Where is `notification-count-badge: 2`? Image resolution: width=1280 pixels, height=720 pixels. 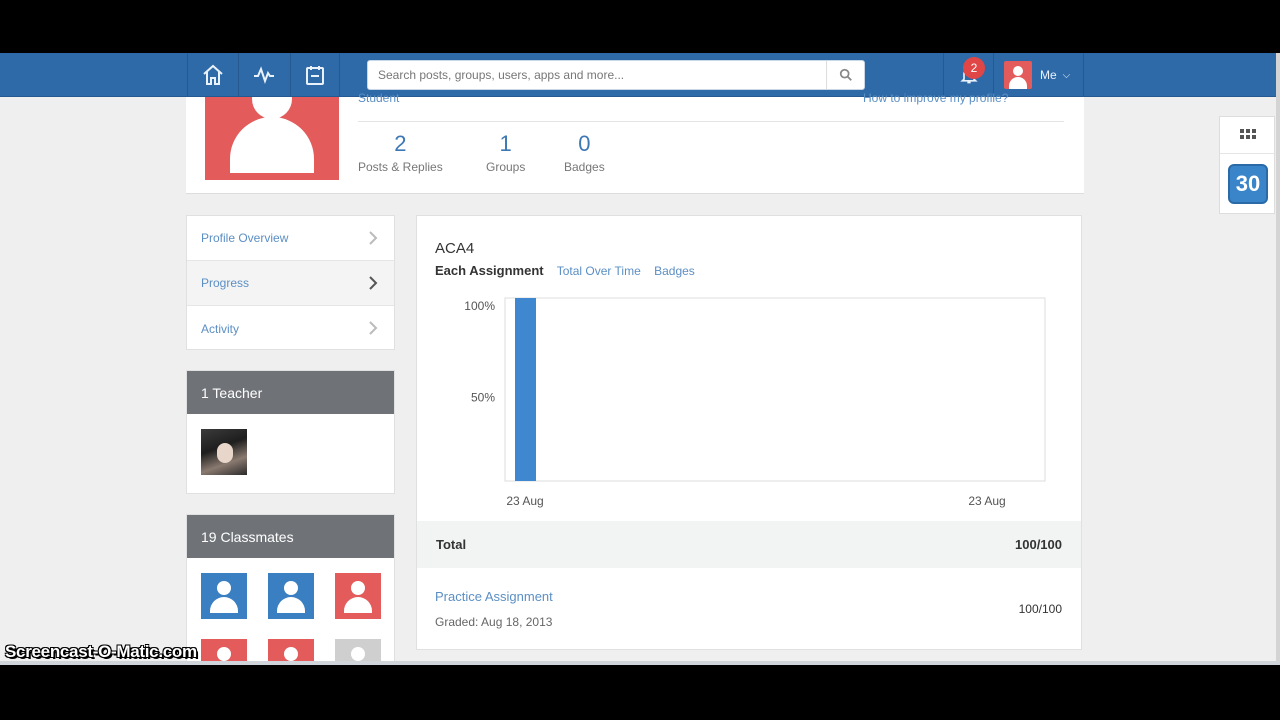
notification-count-badge: 2 is located at coordinates (974, 68).